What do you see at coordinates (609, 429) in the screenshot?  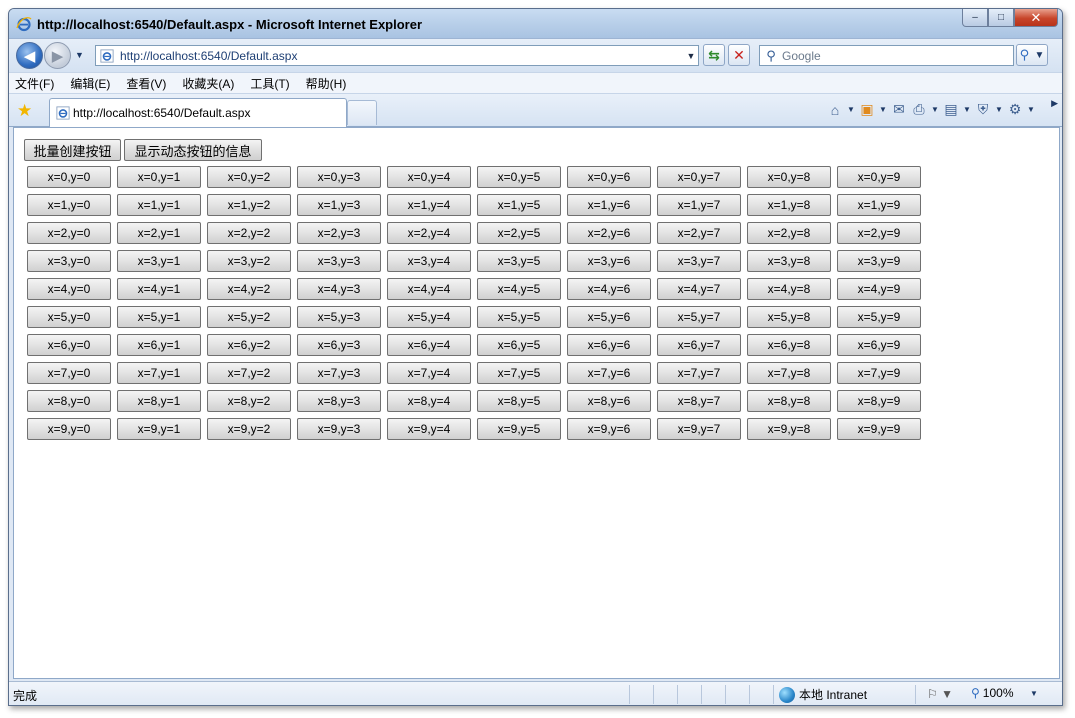 I see `dynamic-button-x9-y6: x=9,y=6` at bounding box center [609, 429].